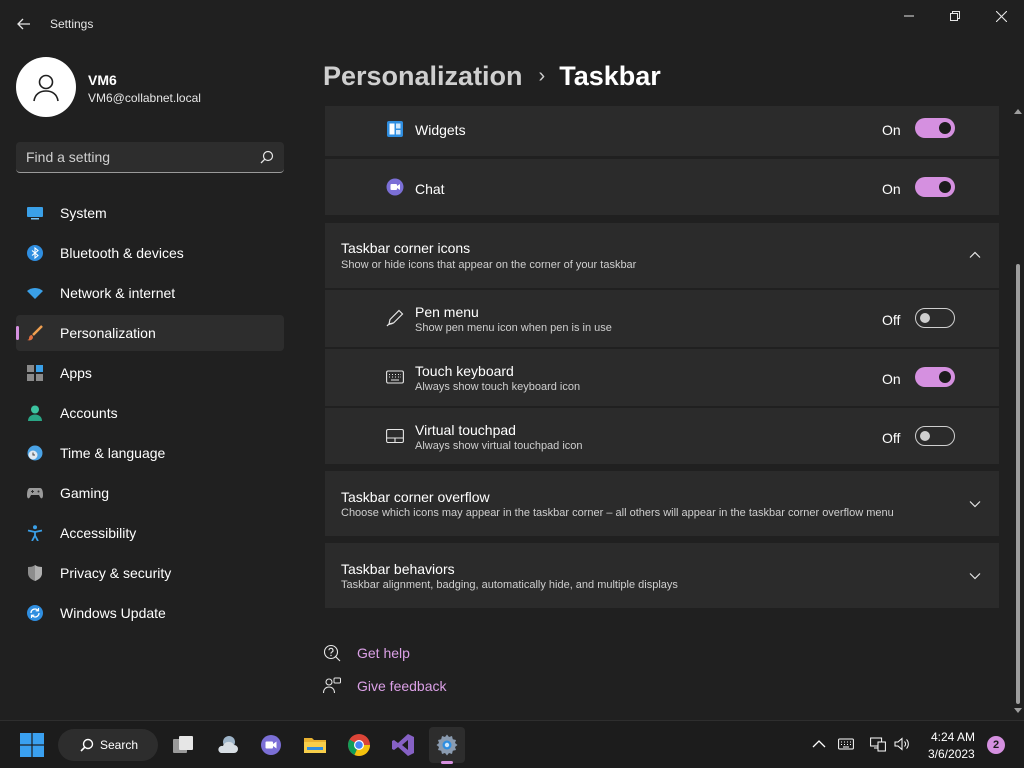  What do you see at coordinates (35, 293) in the screenshot?
I see `wifi-icon` at bounding box center [35, 293].